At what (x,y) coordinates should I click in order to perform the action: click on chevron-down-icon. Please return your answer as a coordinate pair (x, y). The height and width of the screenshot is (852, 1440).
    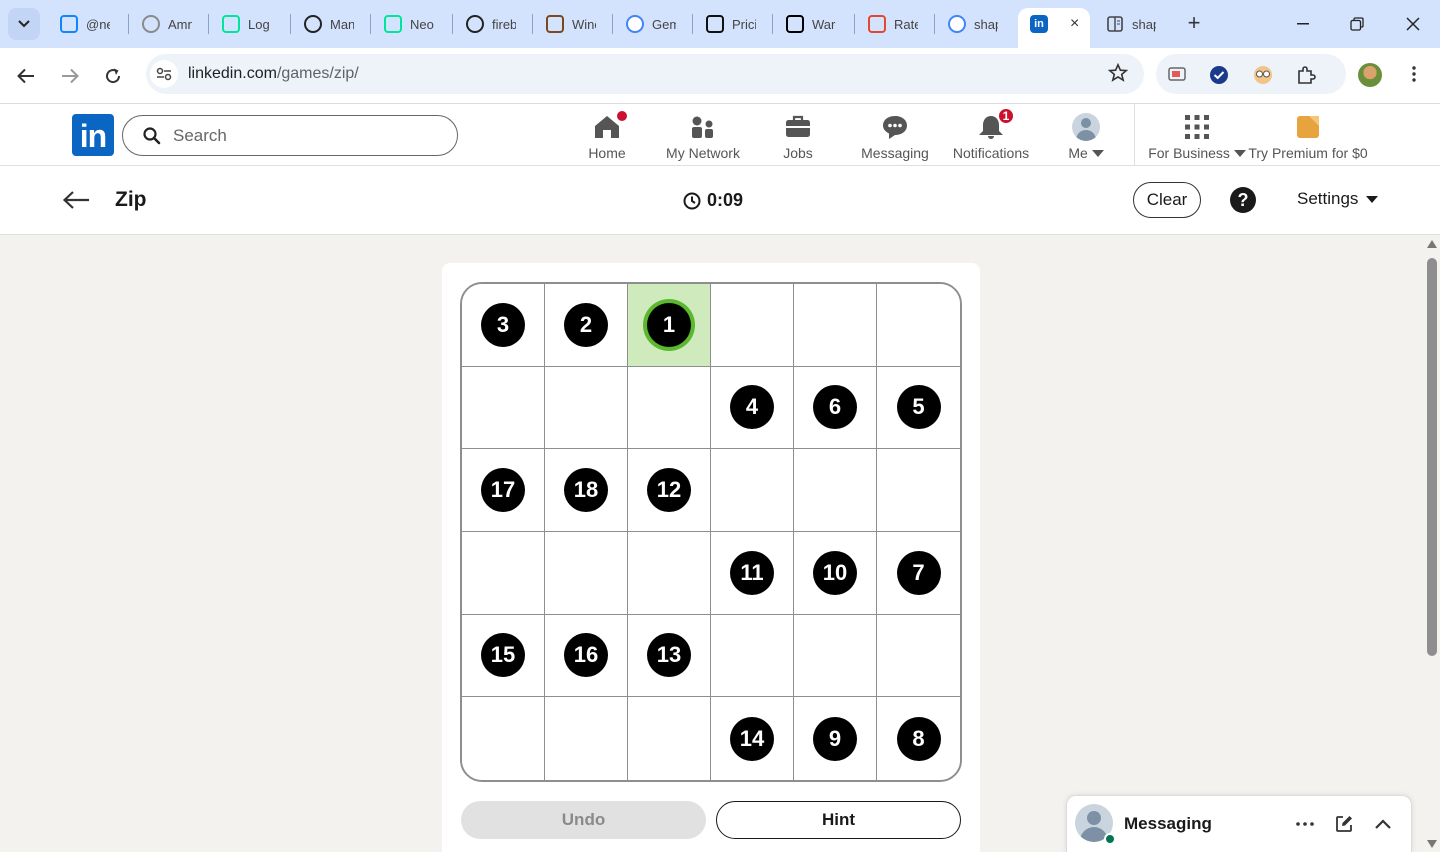
    Looking at the image, I should click on (24, 24).